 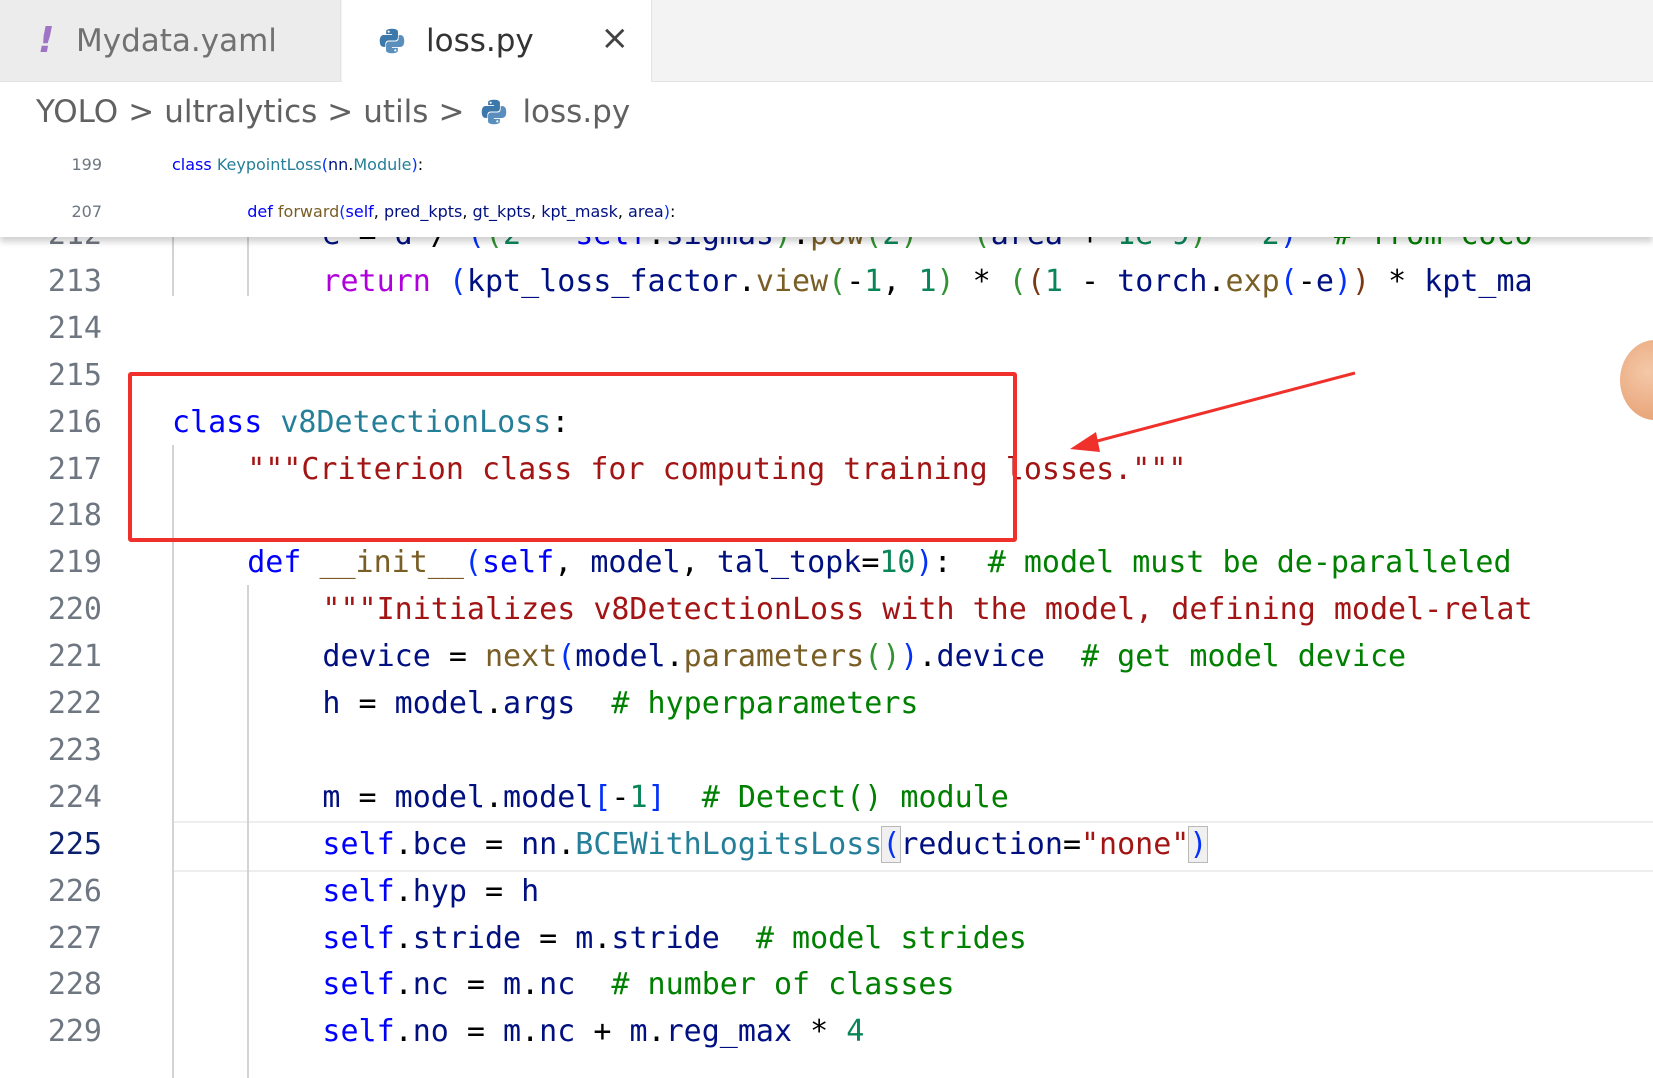 I want to click on annotation-arrow-icon, so click(x=1213, y=411).